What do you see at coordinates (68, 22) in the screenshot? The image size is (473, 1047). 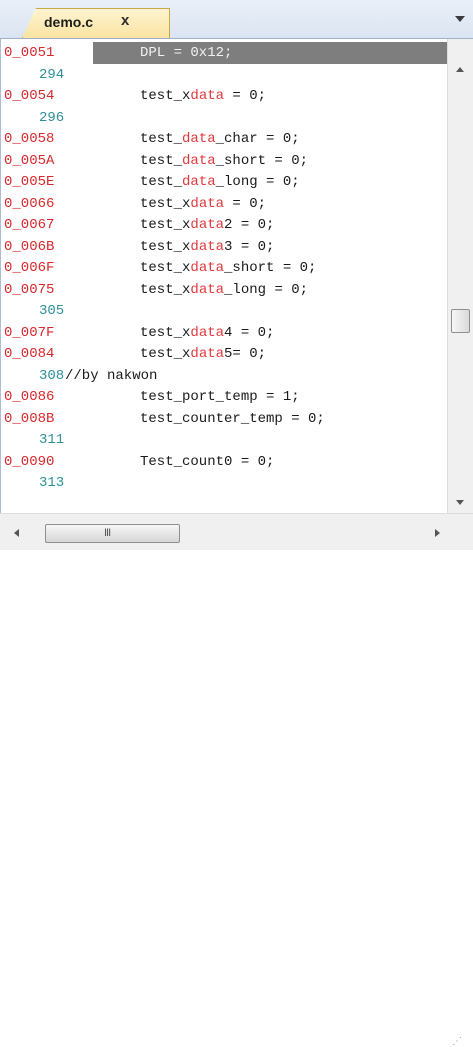 I see `tab-label: demo.c` at bounding box center [68, 22].